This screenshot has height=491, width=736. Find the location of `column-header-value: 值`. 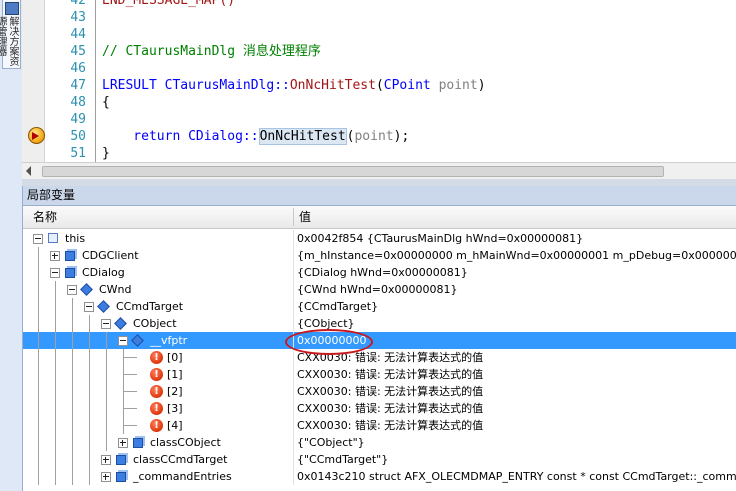

column-header-value: 值 is located at coordinates (302, 217).